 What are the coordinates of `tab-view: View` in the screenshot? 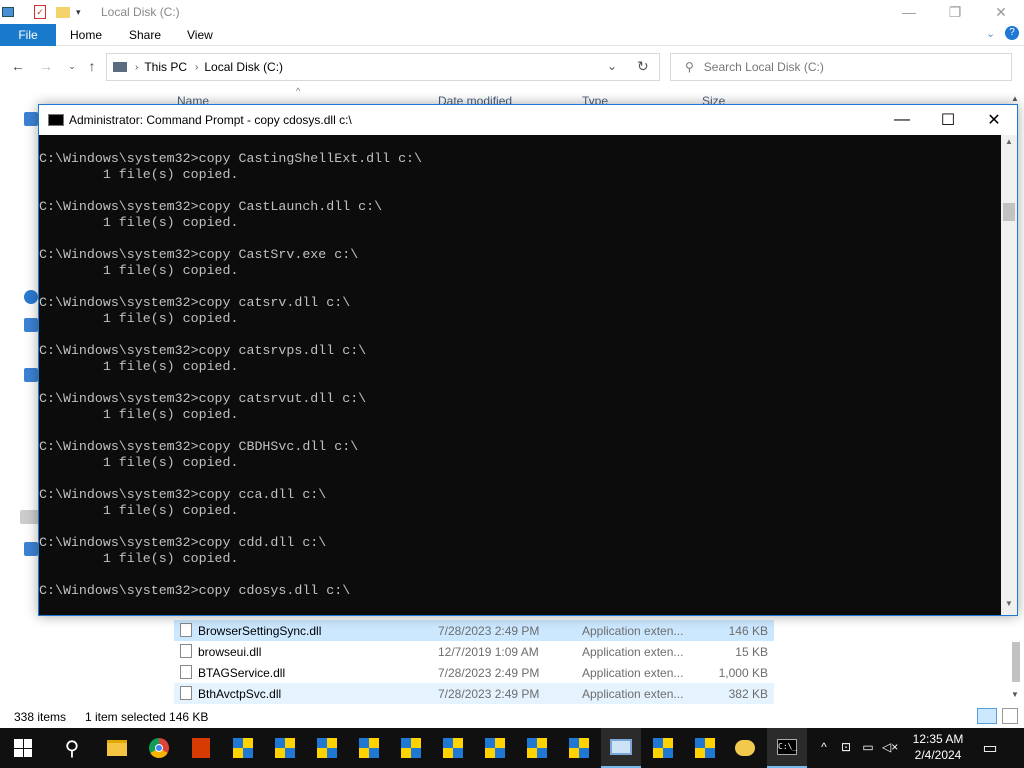 It's located at (200, 35).